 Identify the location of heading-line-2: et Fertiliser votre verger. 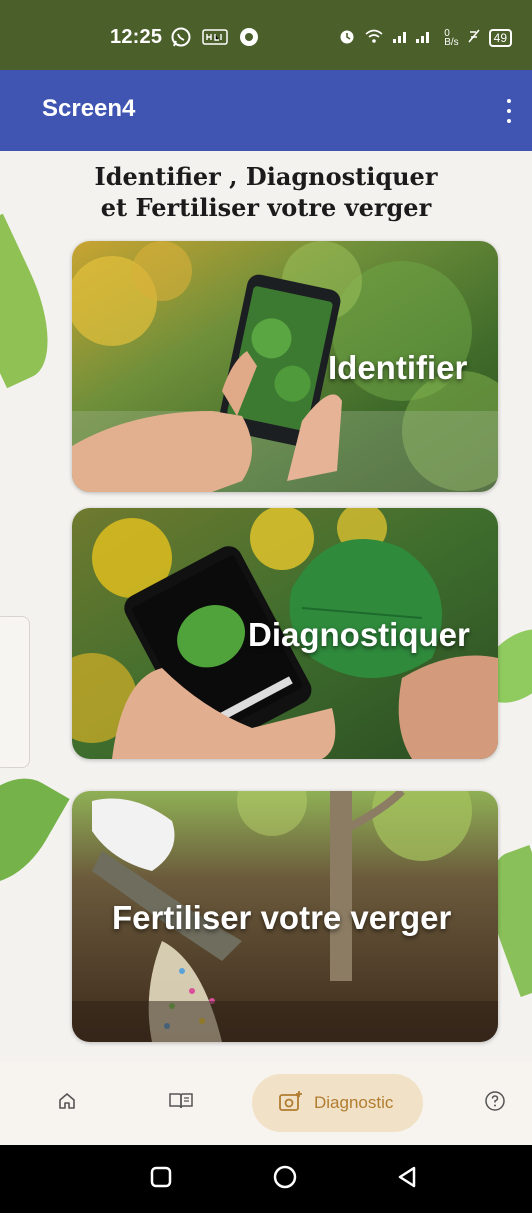
(266, 207).